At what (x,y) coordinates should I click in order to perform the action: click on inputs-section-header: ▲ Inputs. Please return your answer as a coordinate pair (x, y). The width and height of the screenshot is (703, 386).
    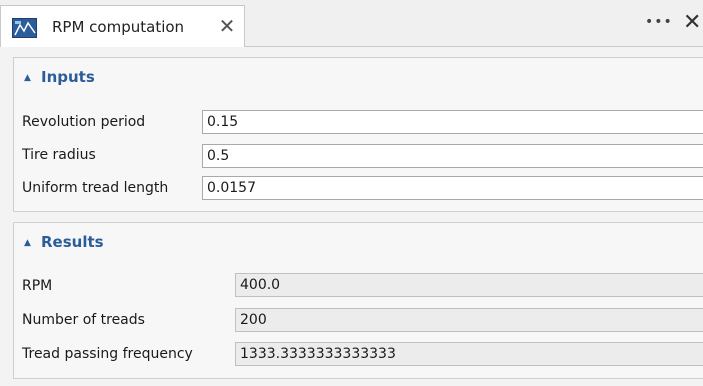
    Looking at the image, I should click on (59, 79).